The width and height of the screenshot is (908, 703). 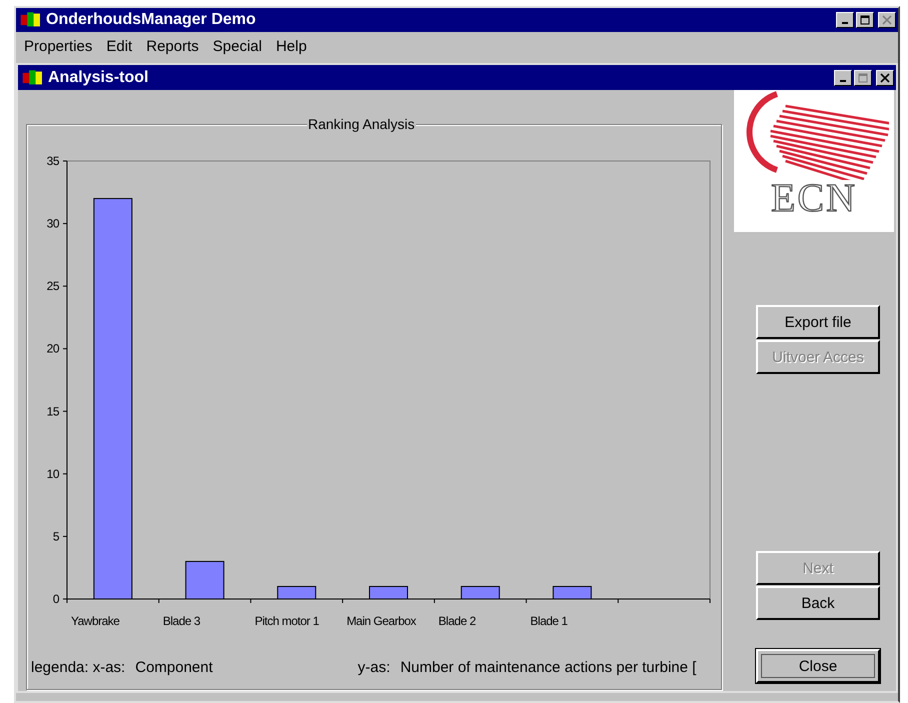 What do you see at coordinates (381, 621) in the screenshot?
I see `category-label: Main Gearbox` at bounding box center [381, 621].